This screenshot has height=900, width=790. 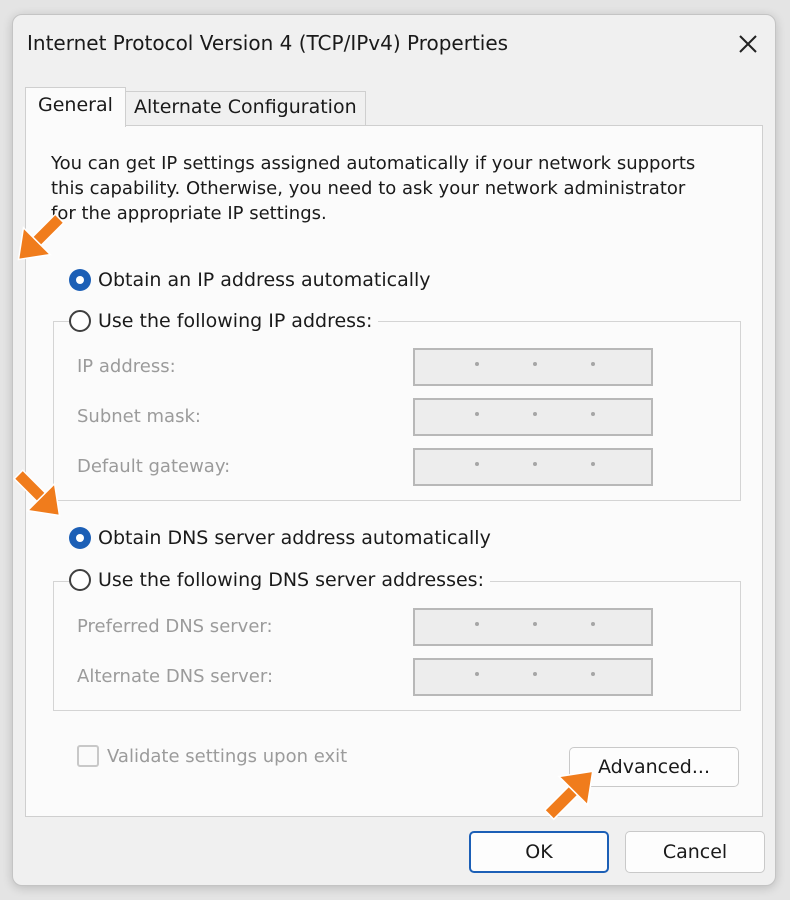 What do you see at coordinates (533, 467) in the screenshot?
I see `default-gateway-input` at bounding box center [533, 467].